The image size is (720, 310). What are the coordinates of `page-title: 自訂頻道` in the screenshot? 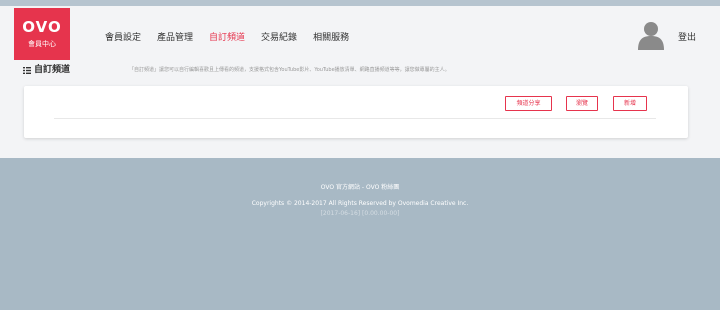 It's located at (52, 70).